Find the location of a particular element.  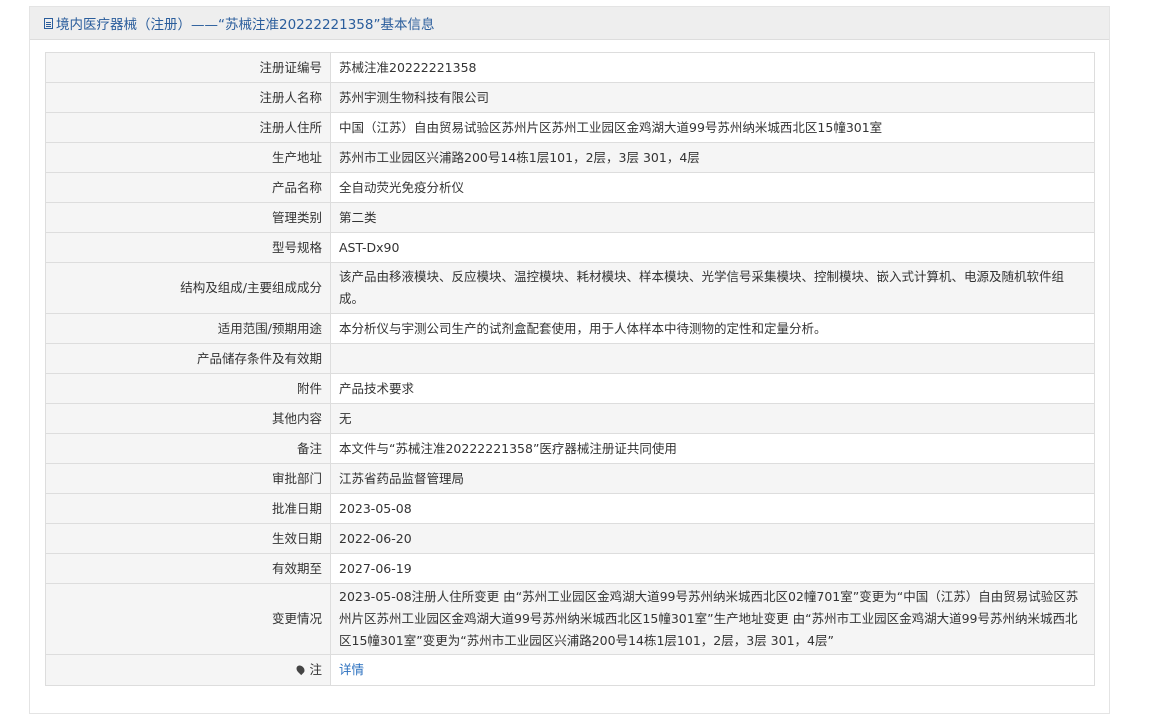

table-row: 批准日期 2023-05-08 is located at coordinates (570, 508).